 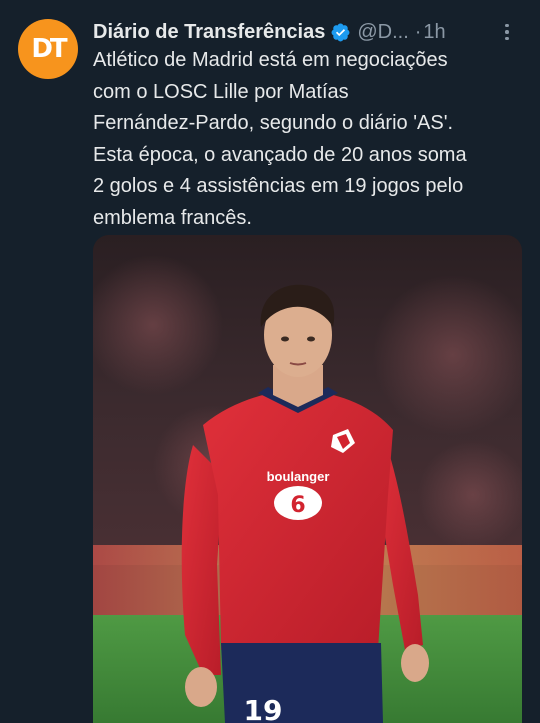 I want to click on tweet-text-line: com o LOSC Lille por Matías, so click(x=221, y=91).